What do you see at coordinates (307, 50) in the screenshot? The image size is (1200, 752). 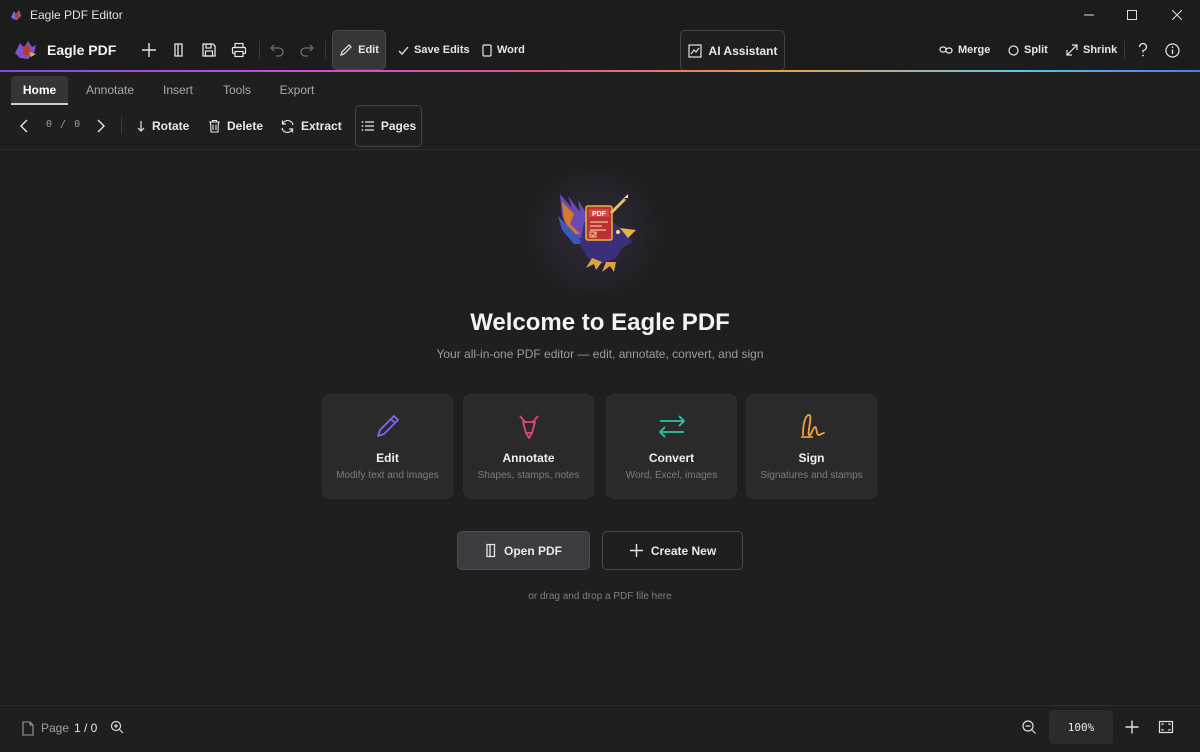 I see `redo-button` at bounding box center [307, 50].